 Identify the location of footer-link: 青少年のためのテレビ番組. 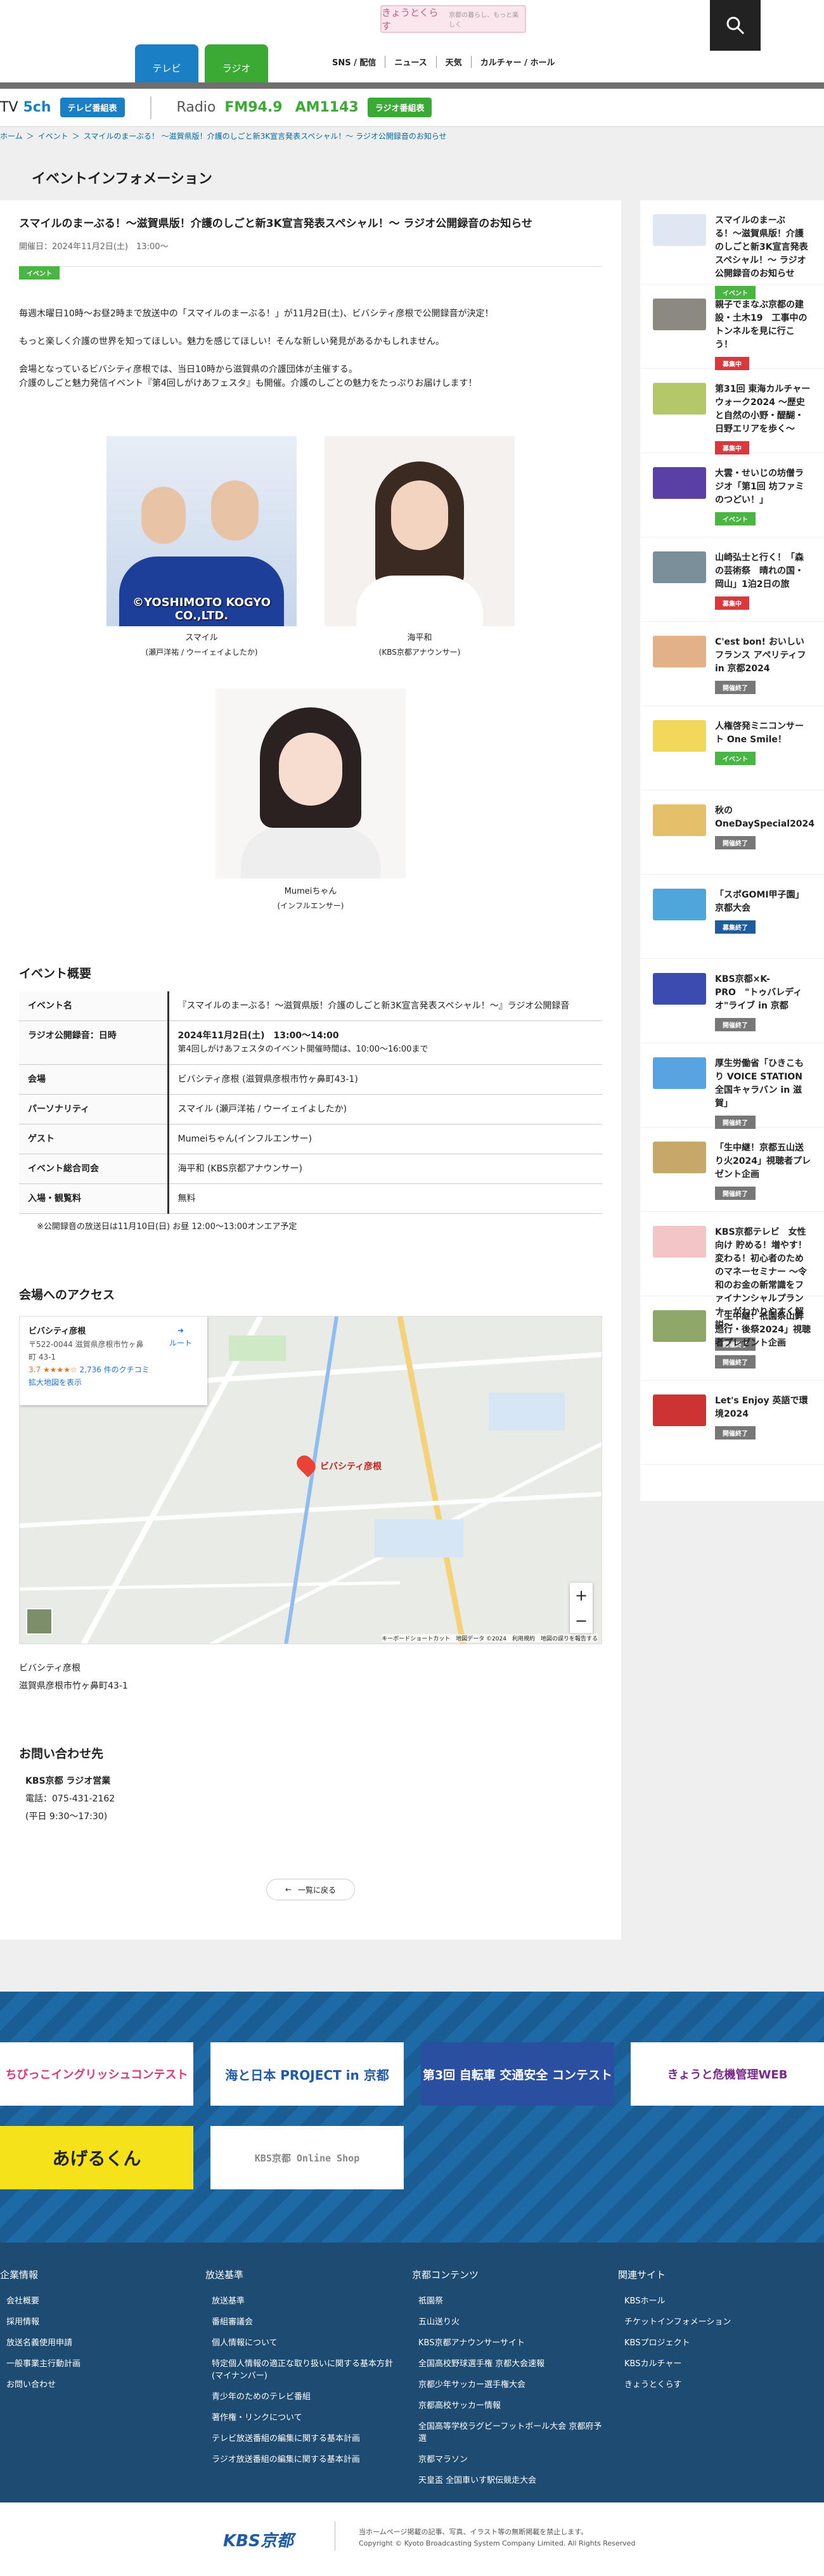
(304, 2396).